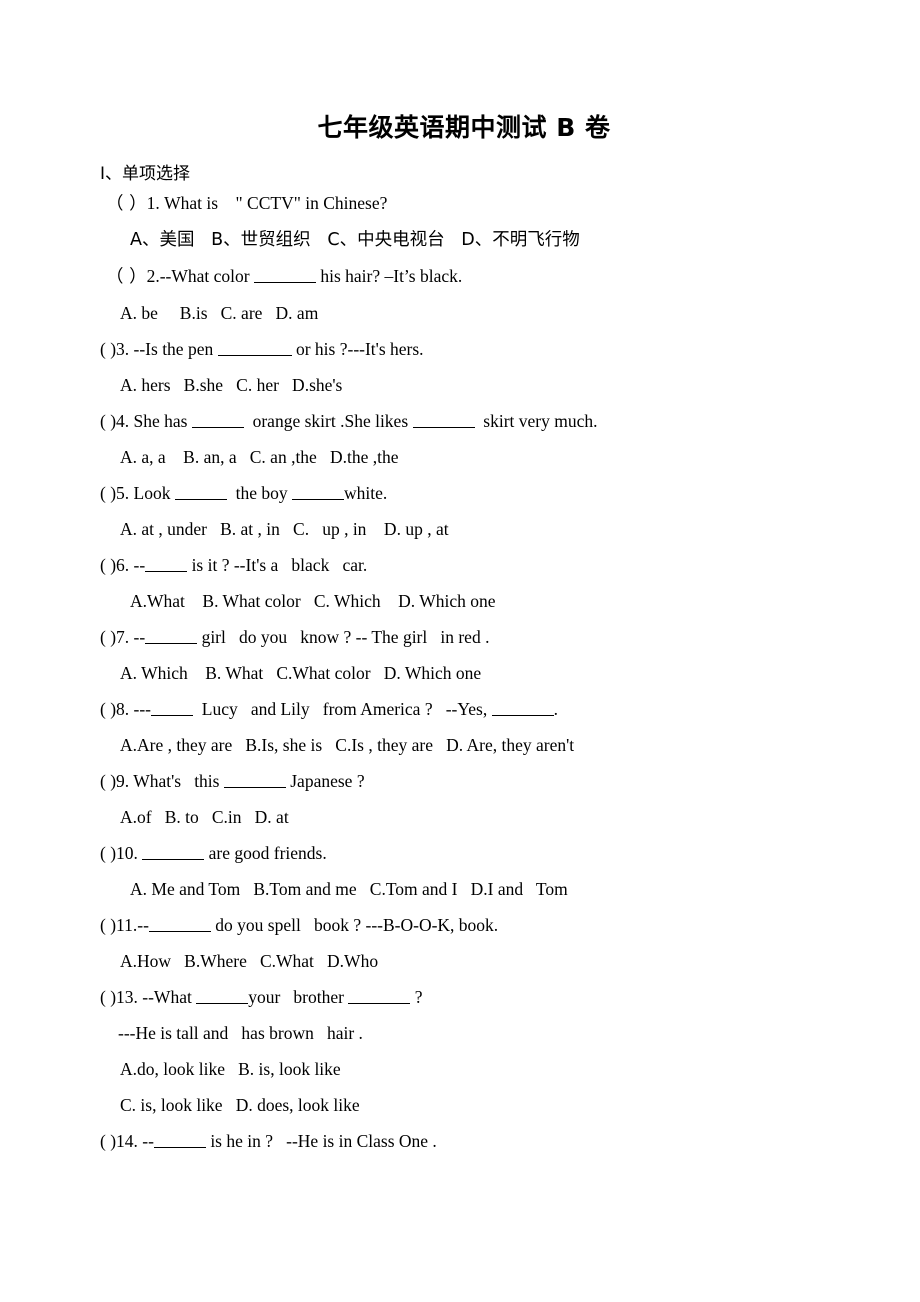 Image resolution: width=920 pixels, height=1302 pixels. Describe the element at coordinates (464, 853) in the screenshot. I see `question-10-stem: ( )10. are good friends.` at that location.